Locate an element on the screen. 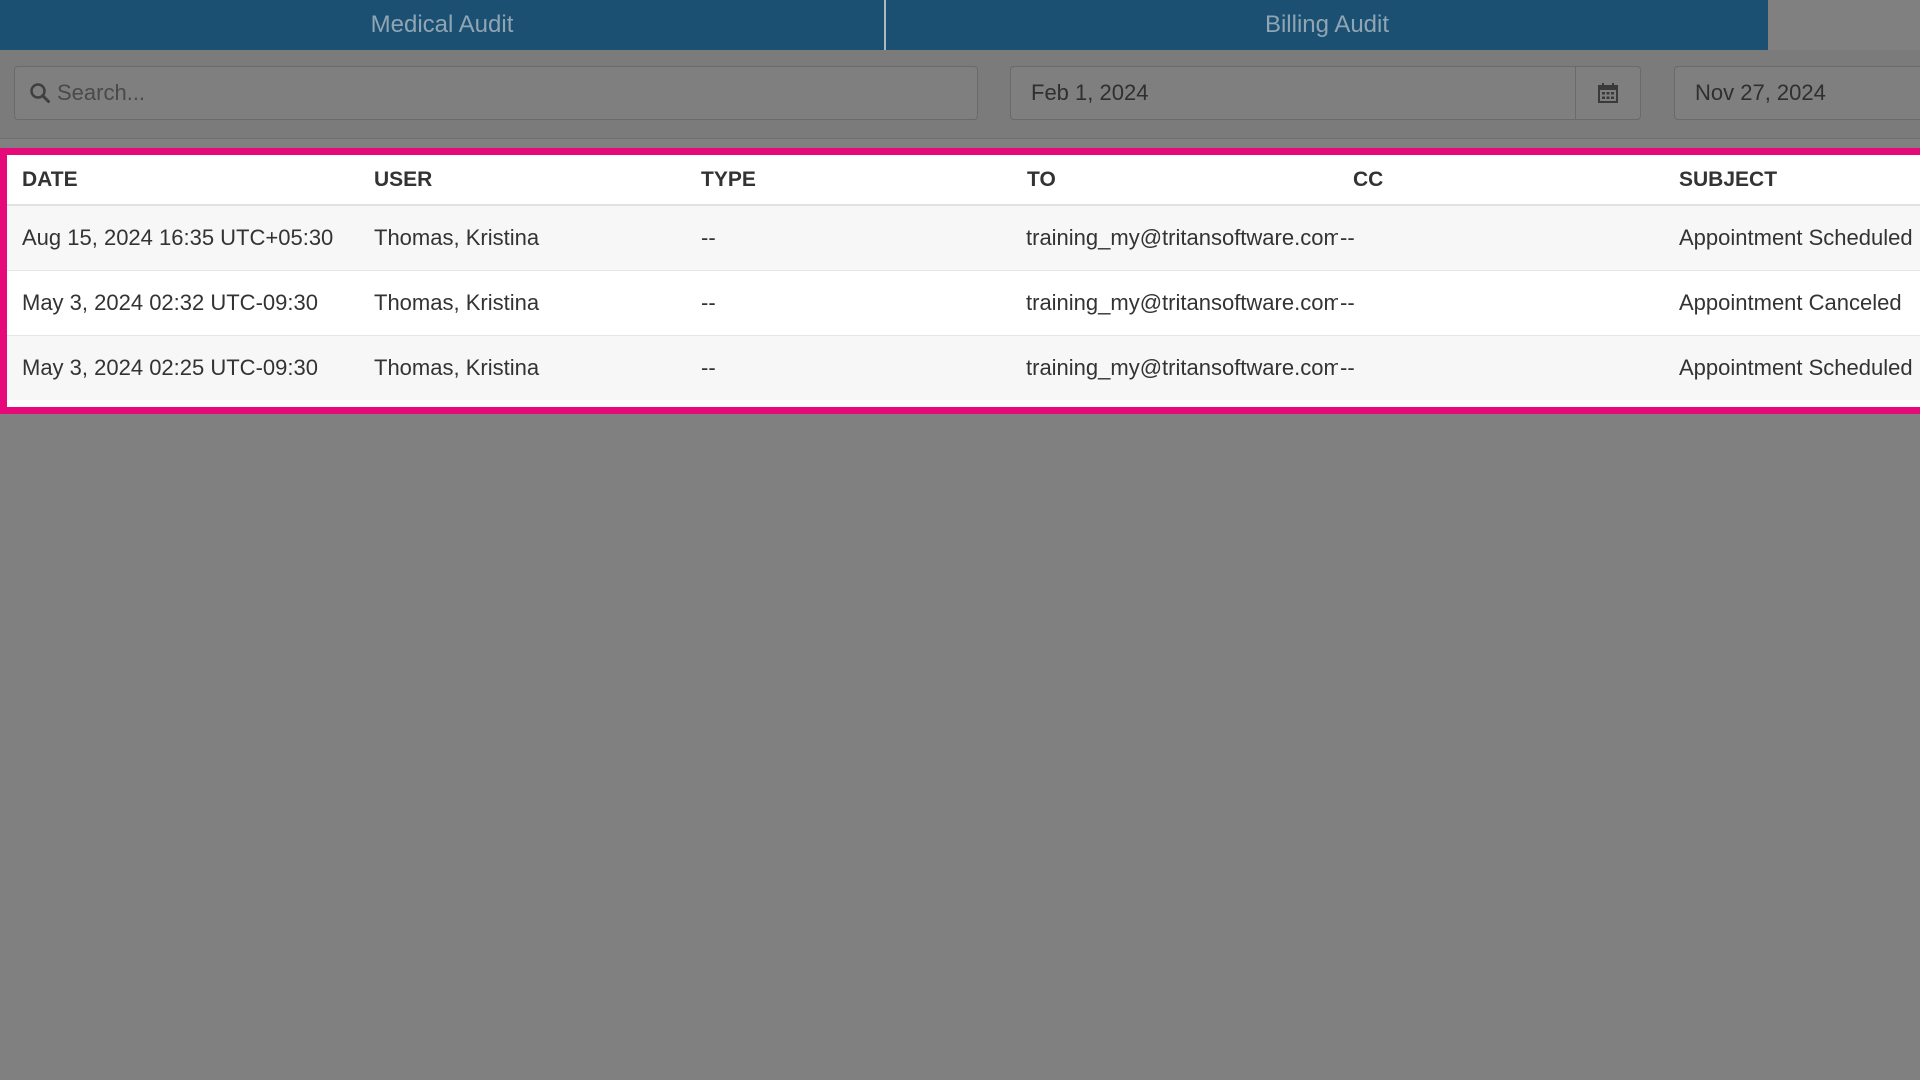 Image resolution: width=1920 pixels, height=1080 pixels. date-from-value: Feb 1, 2024 is located at coordinates (1293, 93).